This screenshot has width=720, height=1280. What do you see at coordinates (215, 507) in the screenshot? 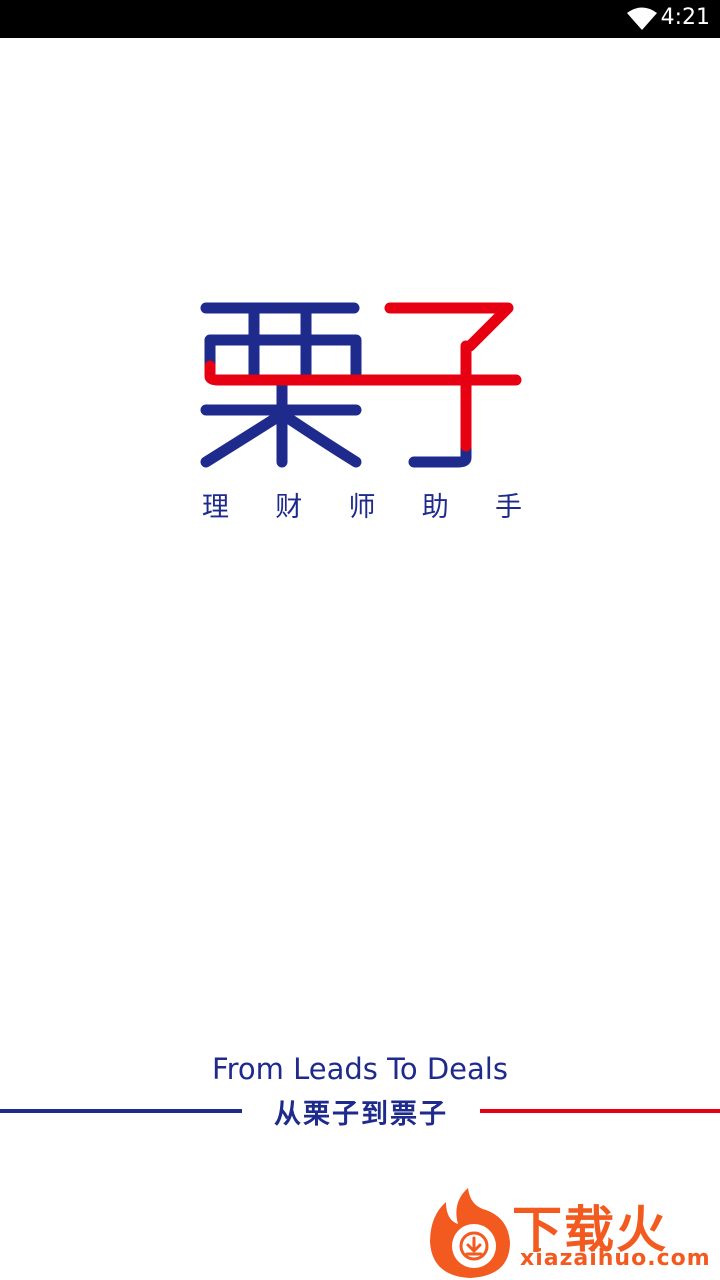
I see `tagline-char: 理` at bounding box center [215, 507].